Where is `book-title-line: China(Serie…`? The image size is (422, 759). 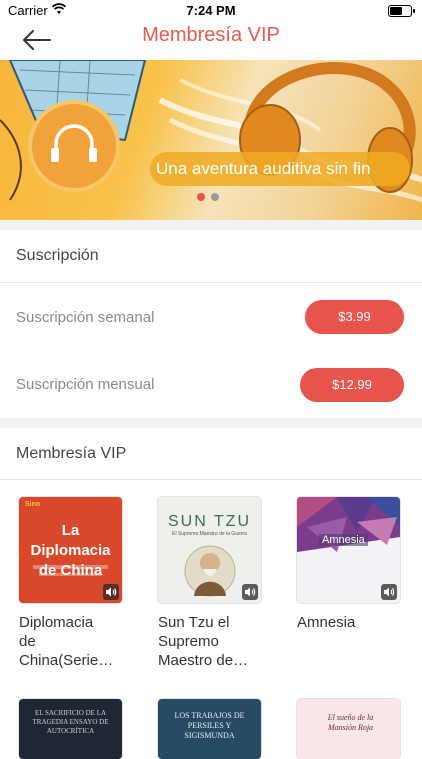 book-title-line: China(Serie… is located at coordinates (66, 660).